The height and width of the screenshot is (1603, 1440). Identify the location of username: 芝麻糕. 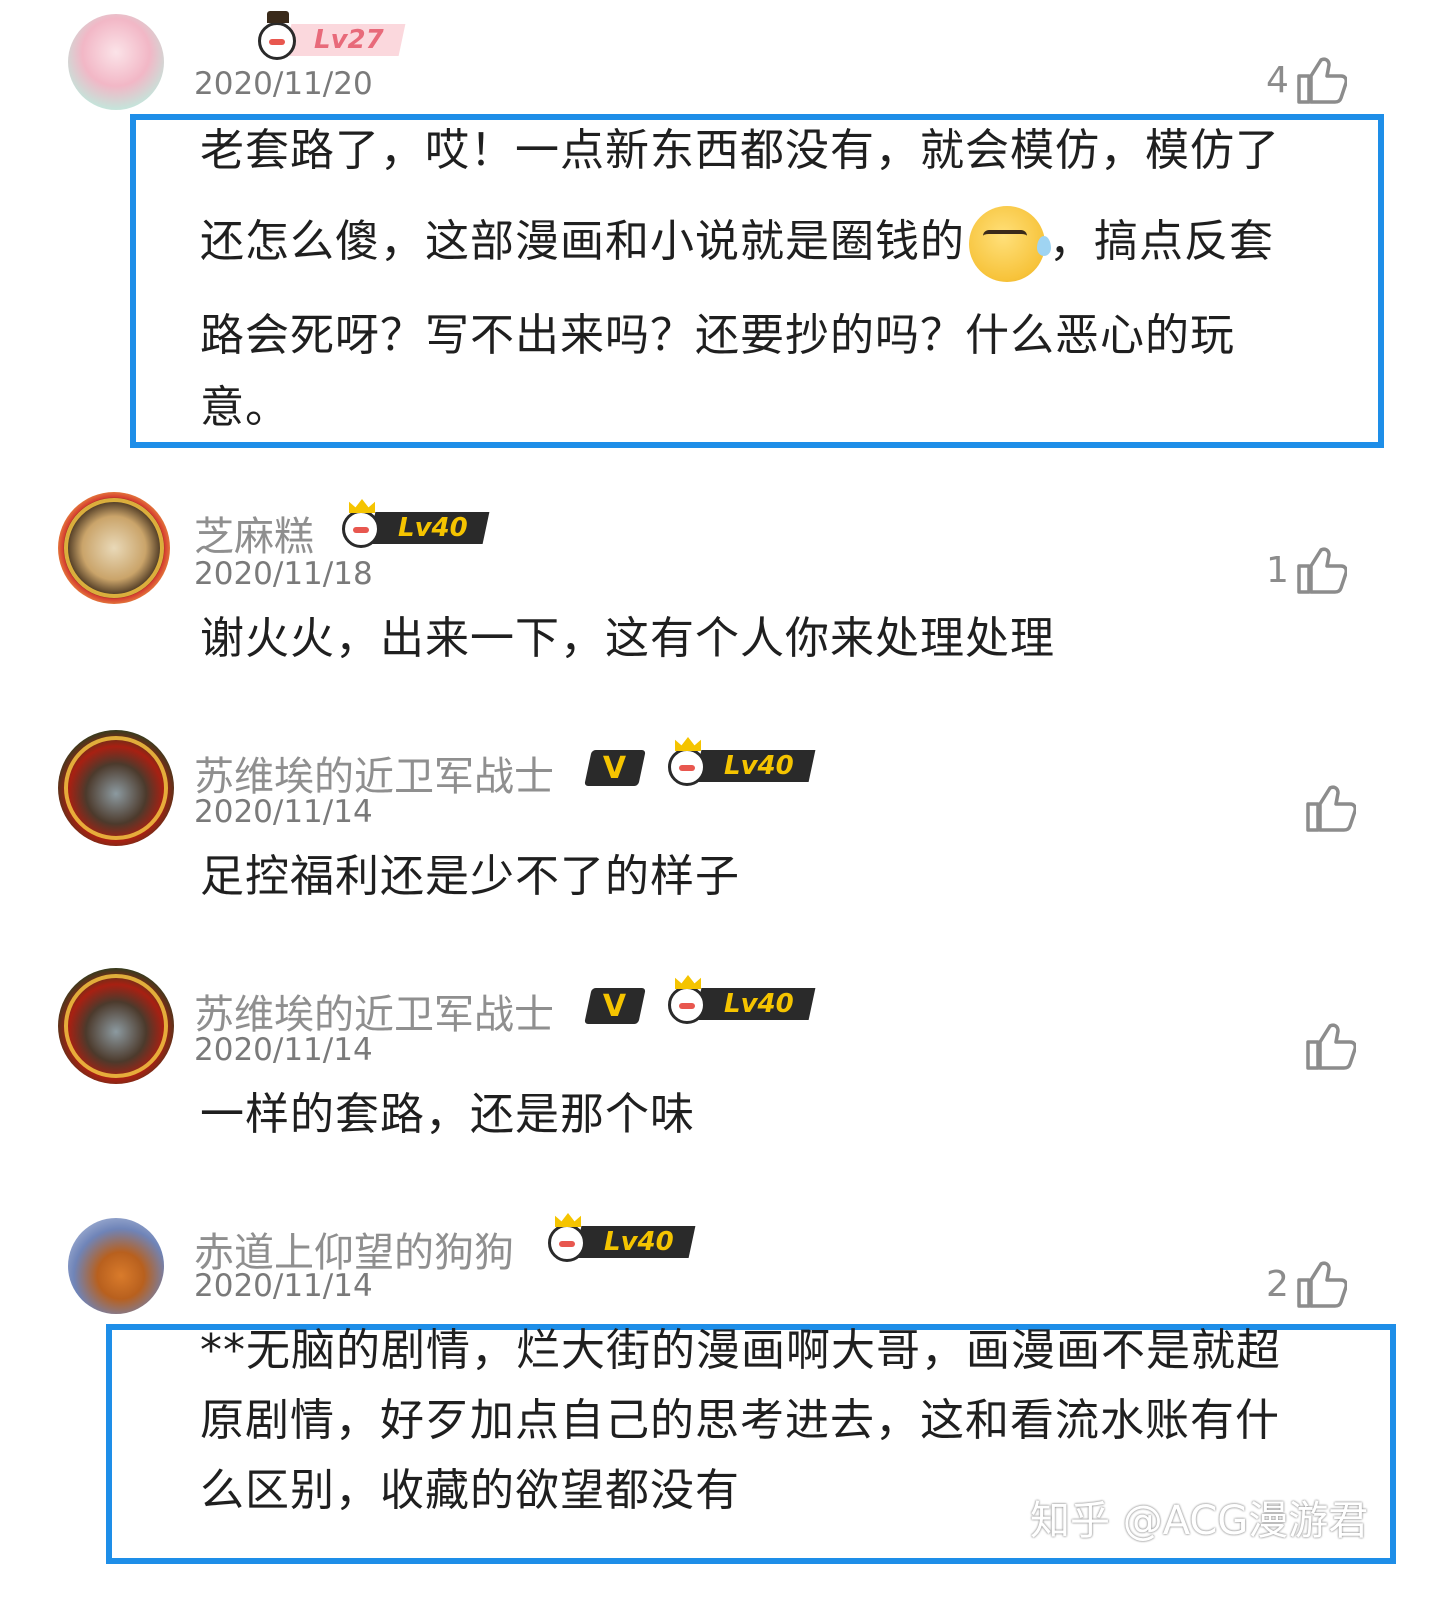
(254, 533).